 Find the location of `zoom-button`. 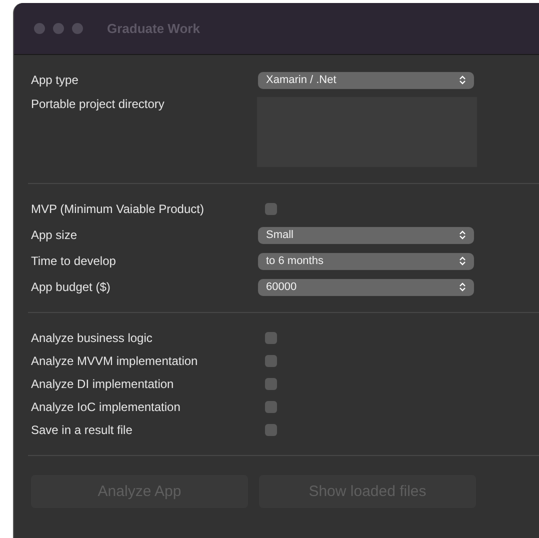

zoom-button is located at coordinates (77, 28).